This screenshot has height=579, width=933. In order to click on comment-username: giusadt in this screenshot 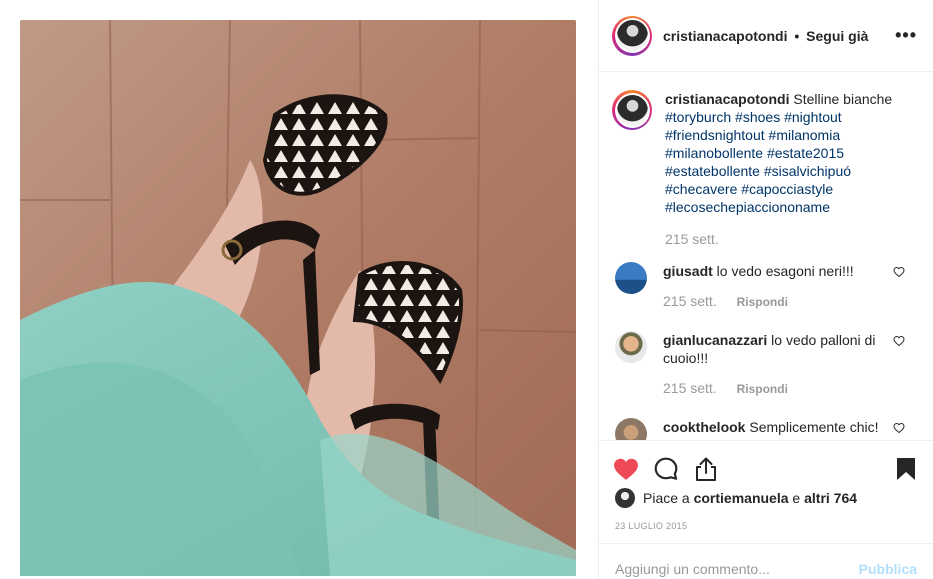, I will do `click(688, 271)`.